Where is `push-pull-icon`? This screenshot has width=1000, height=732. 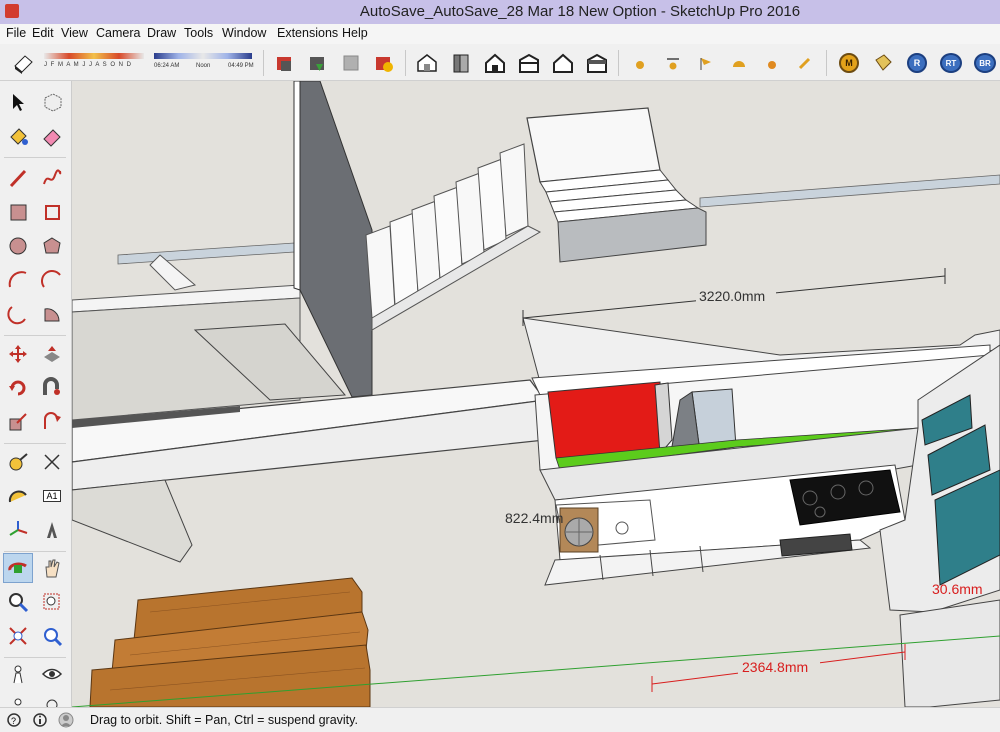 push-pull-icon is located at coordinates (52, 354).